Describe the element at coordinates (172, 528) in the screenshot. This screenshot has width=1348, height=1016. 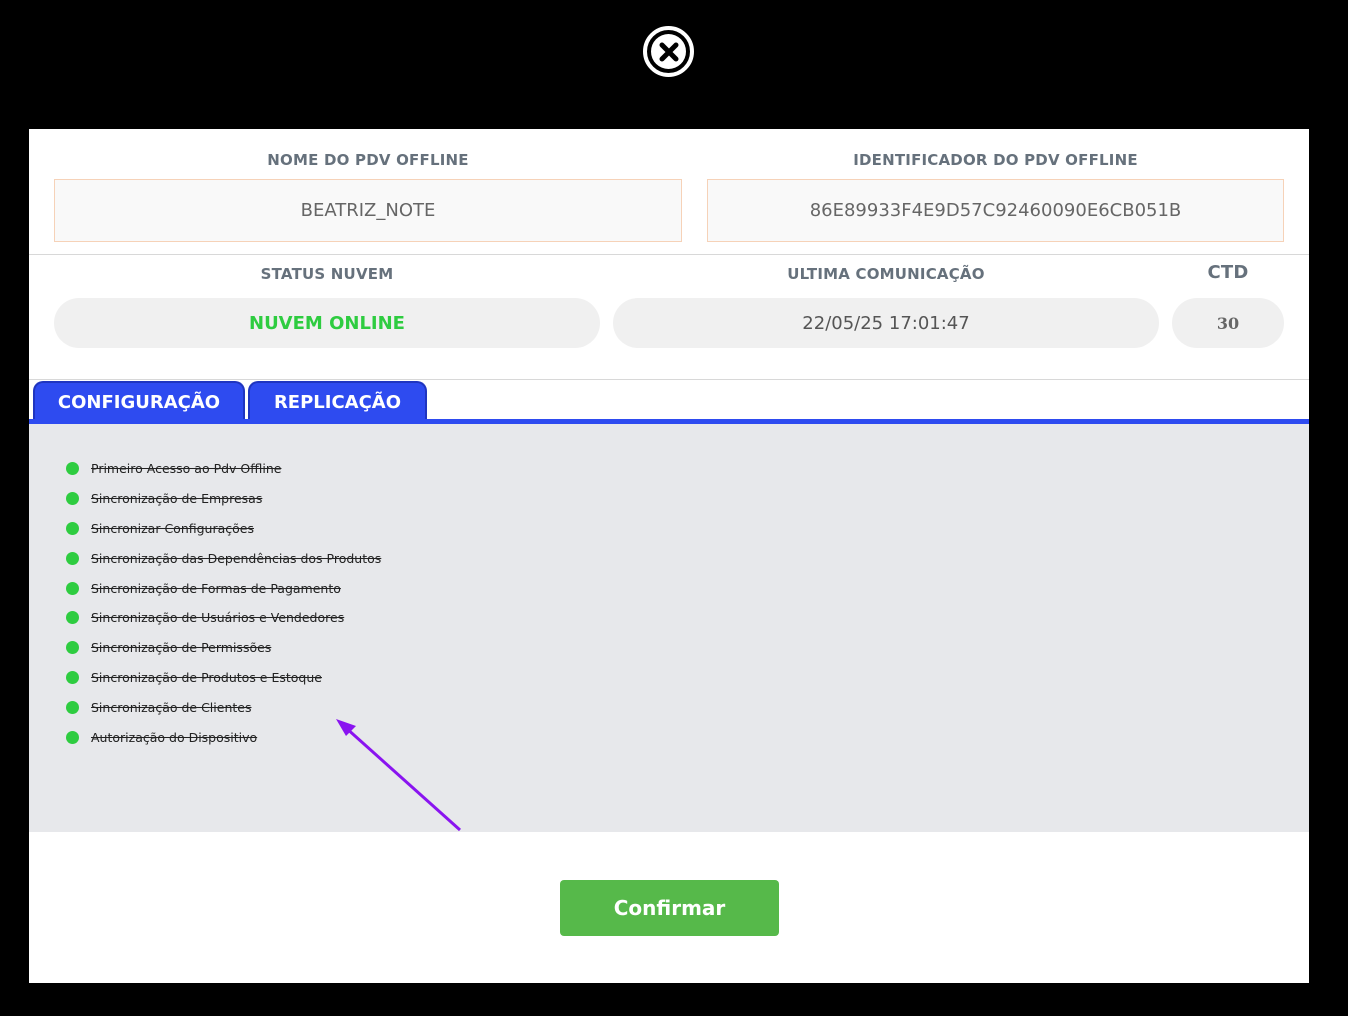
I see `step-label: Sincronizar Configurações` at that location.